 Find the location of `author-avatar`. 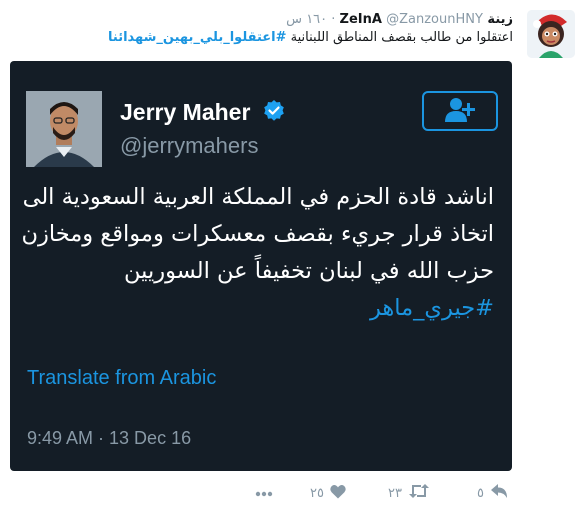

author-avatar is located at coordinates (551, 34).